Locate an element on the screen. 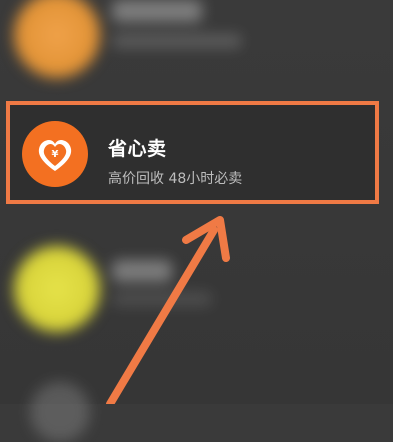 The height and width of the screenshot is (442, 393). blurred-list-item is located at coordinates (196, 409).